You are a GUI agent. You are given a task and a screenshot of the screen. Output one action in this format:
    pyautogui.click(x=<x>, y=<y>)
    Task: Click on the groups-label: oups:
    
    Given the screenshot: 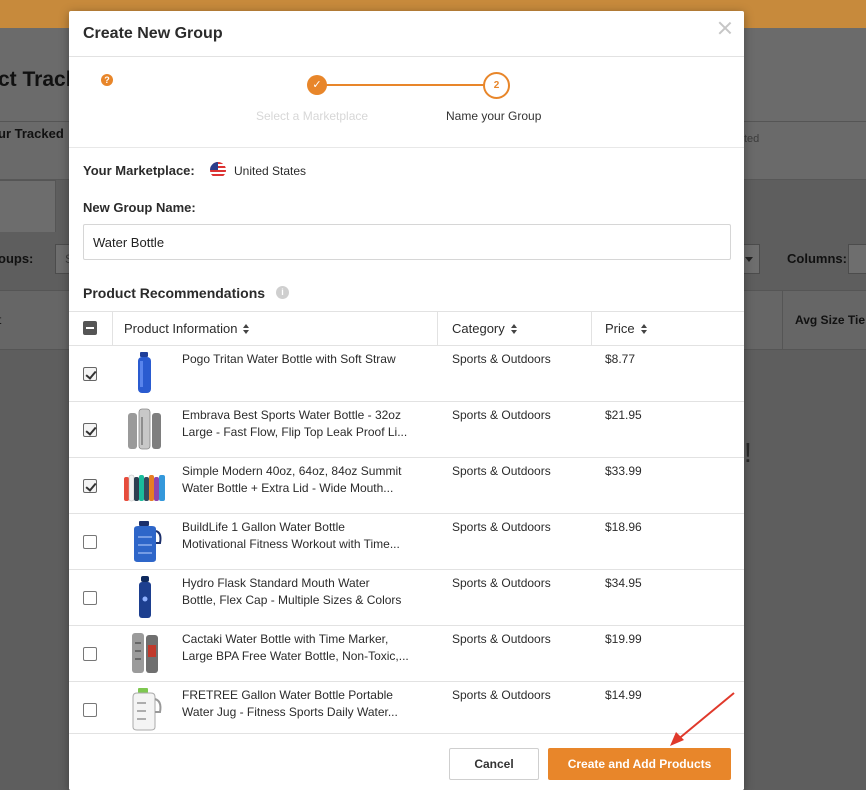 What is the action you would take?
    pyautogui.click(x=17, y=258)
    